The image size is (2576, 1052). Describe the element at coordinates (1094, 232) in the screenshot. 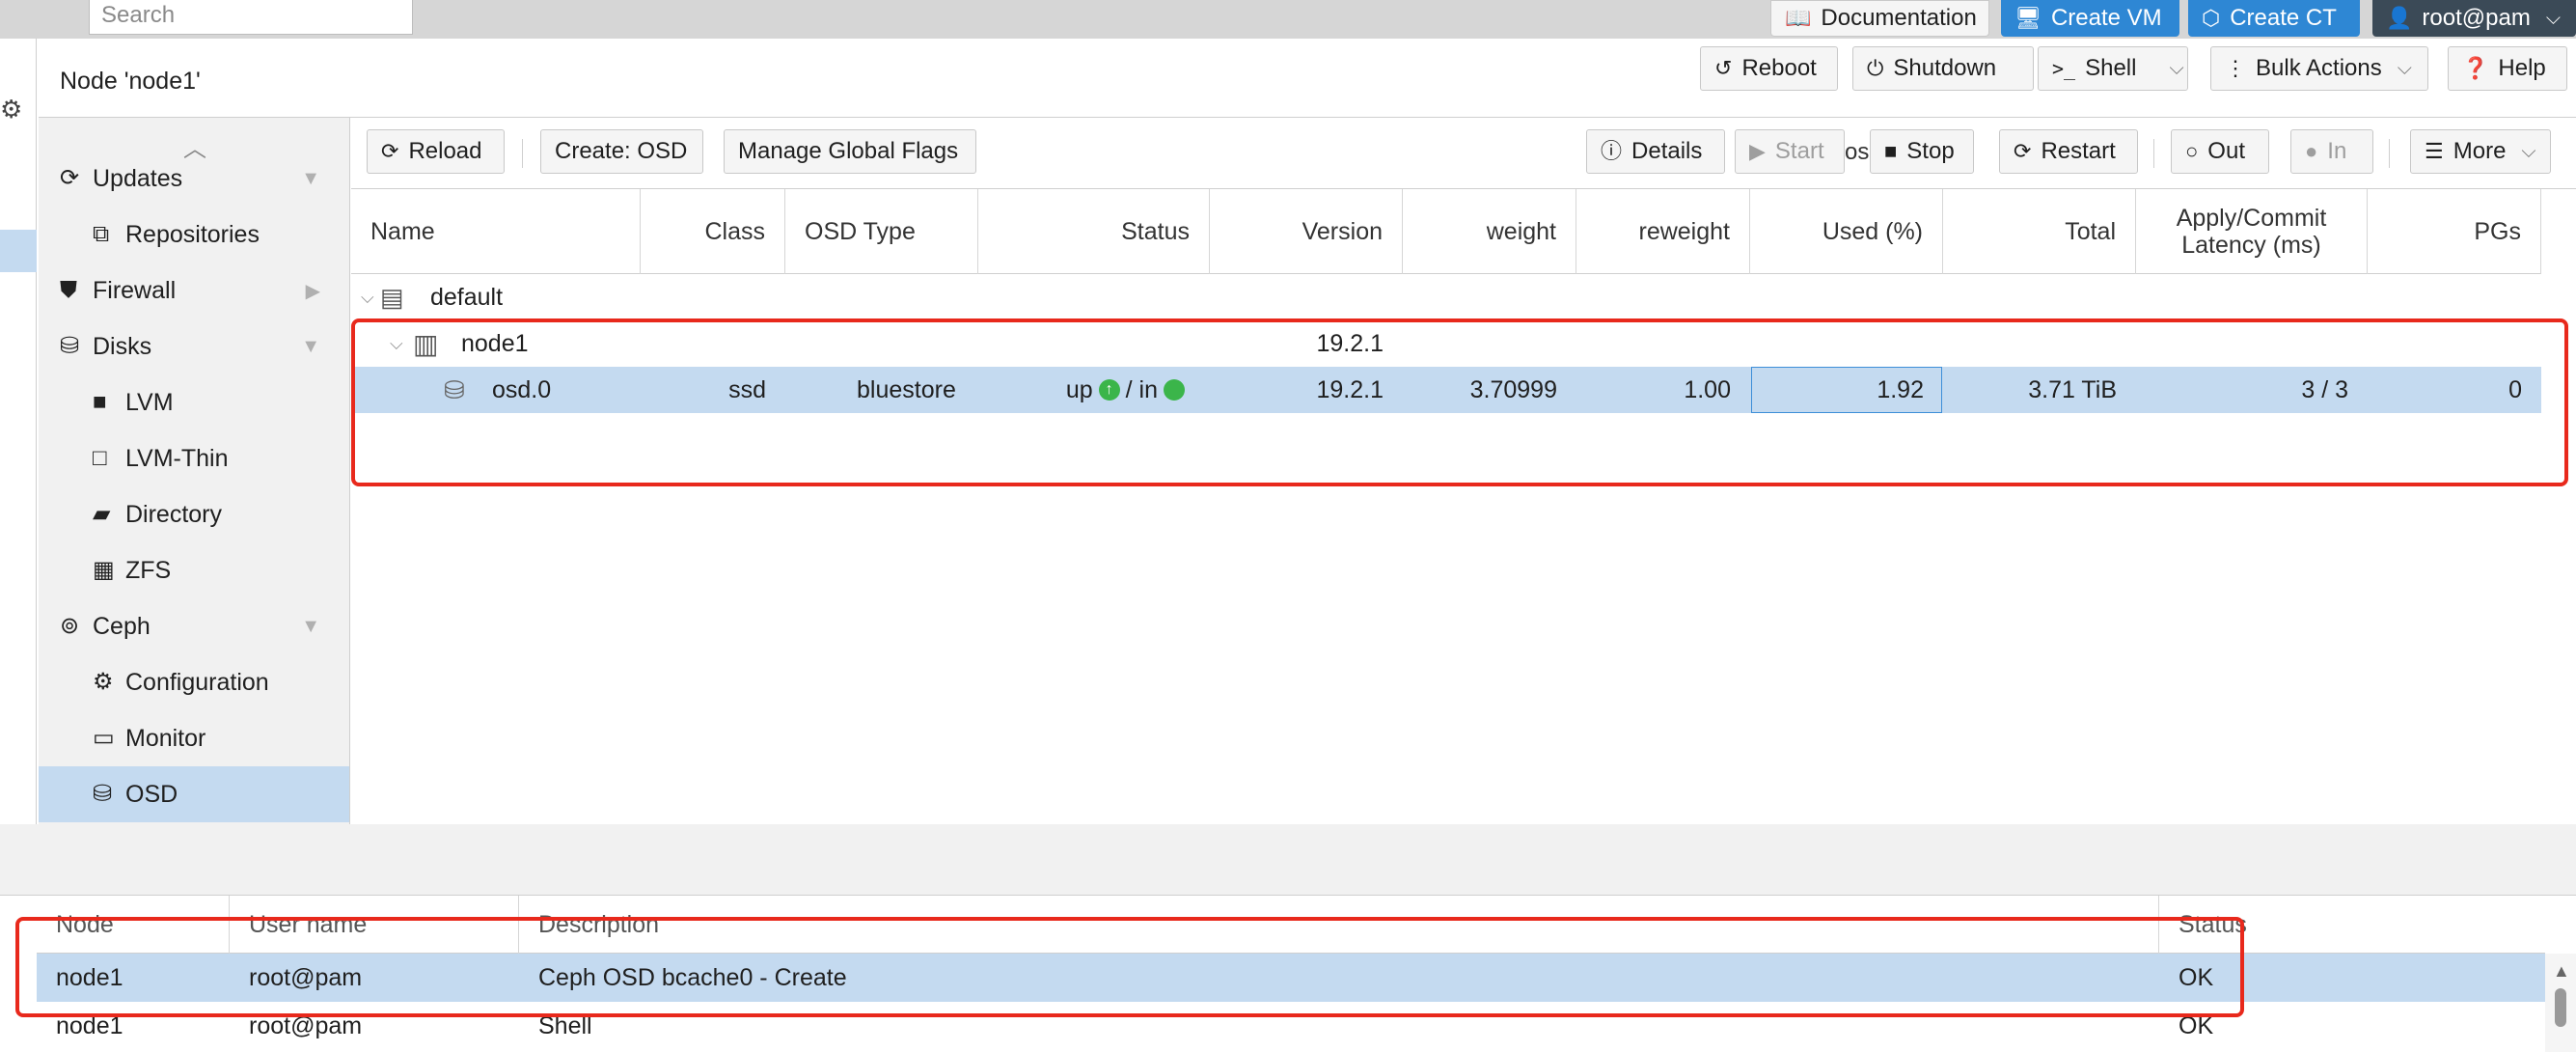

I see `column-header-status: Status` at that location.